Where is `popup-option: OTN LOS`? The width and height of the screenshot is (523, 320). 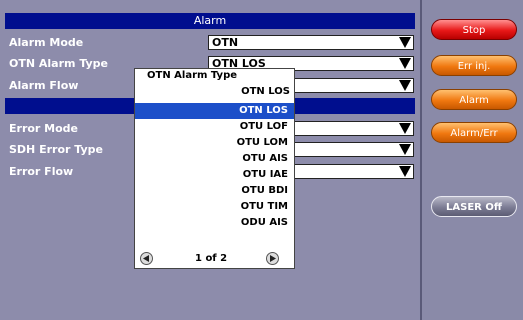 popup-option: OTN LOS is located at coordinates (214, 111).